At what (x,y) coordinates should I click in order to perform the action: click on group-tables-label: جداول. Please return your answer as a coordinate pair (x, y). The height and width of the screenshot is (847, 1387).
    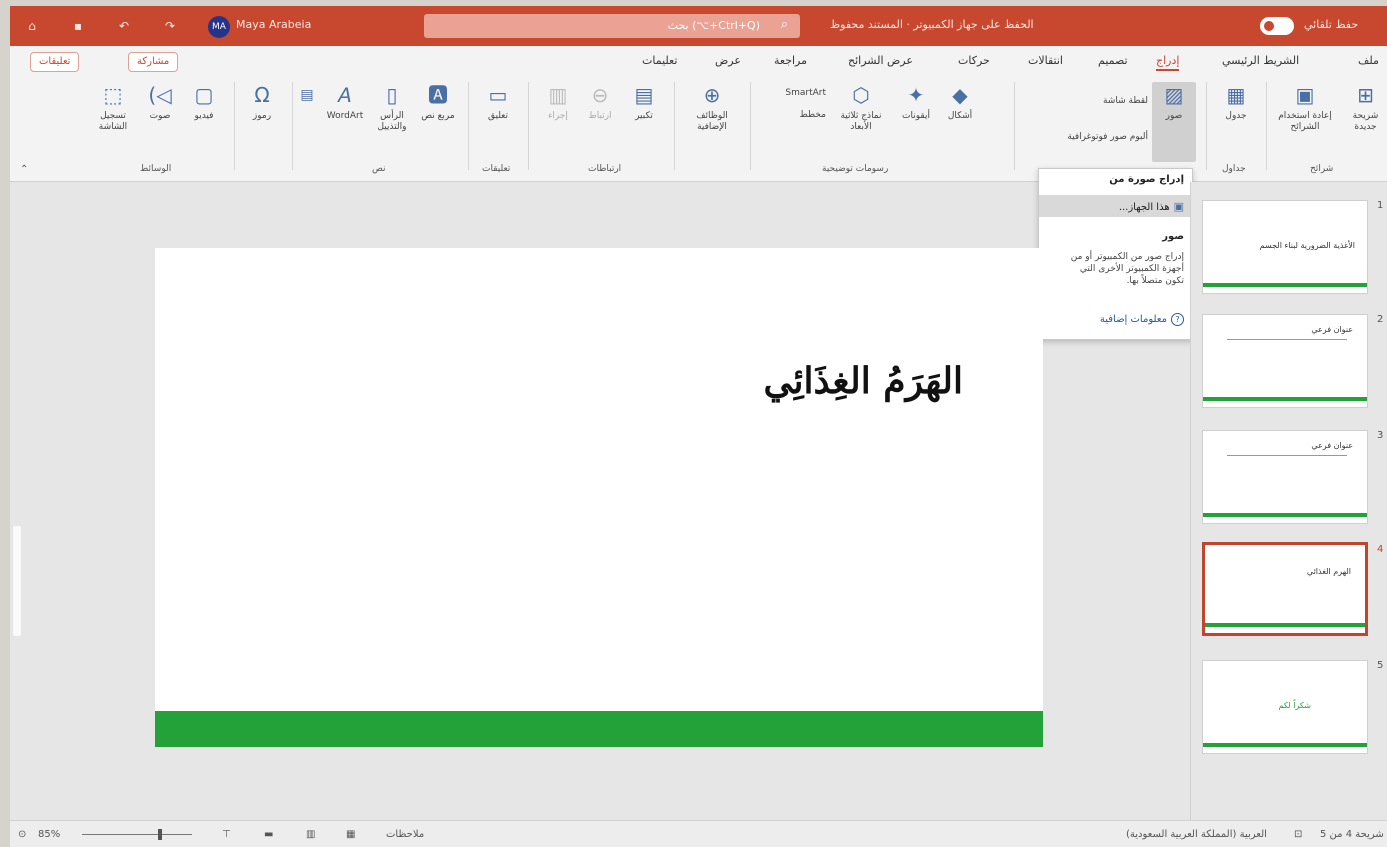
    Looking at the image, I should click on (1234, 169).